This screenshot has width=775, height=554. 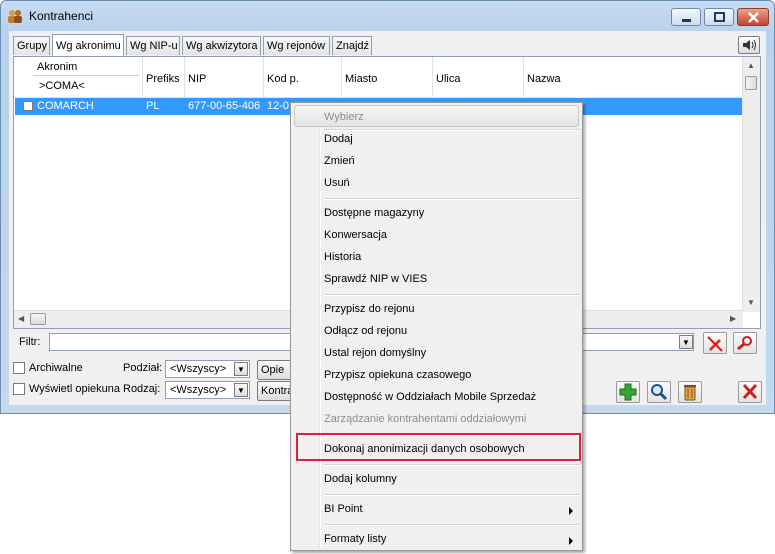 What do you see at coordinates (448, 79) in the screenshot?
I see `column-header-ulica: Ulica` at bounding box center [448, 79].